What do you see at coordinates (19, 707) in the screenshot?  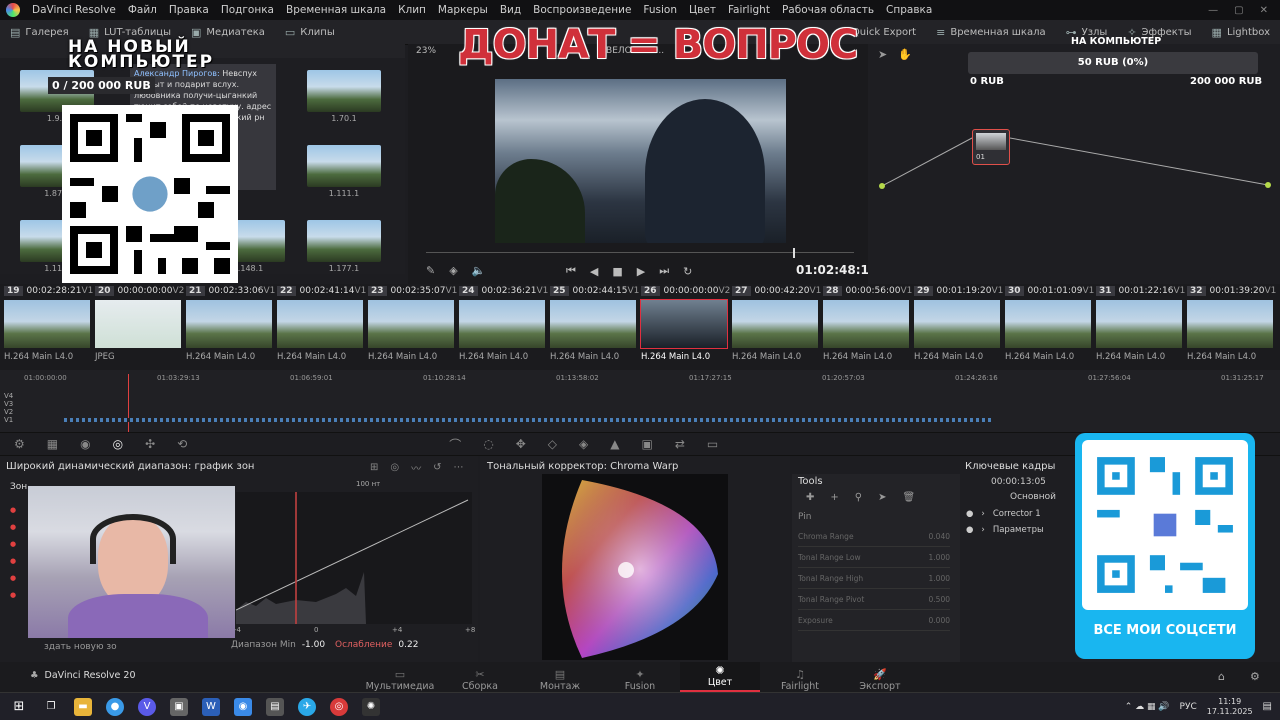 I see `windows-start-icon: ⊞` at bounding box center [19, 707].